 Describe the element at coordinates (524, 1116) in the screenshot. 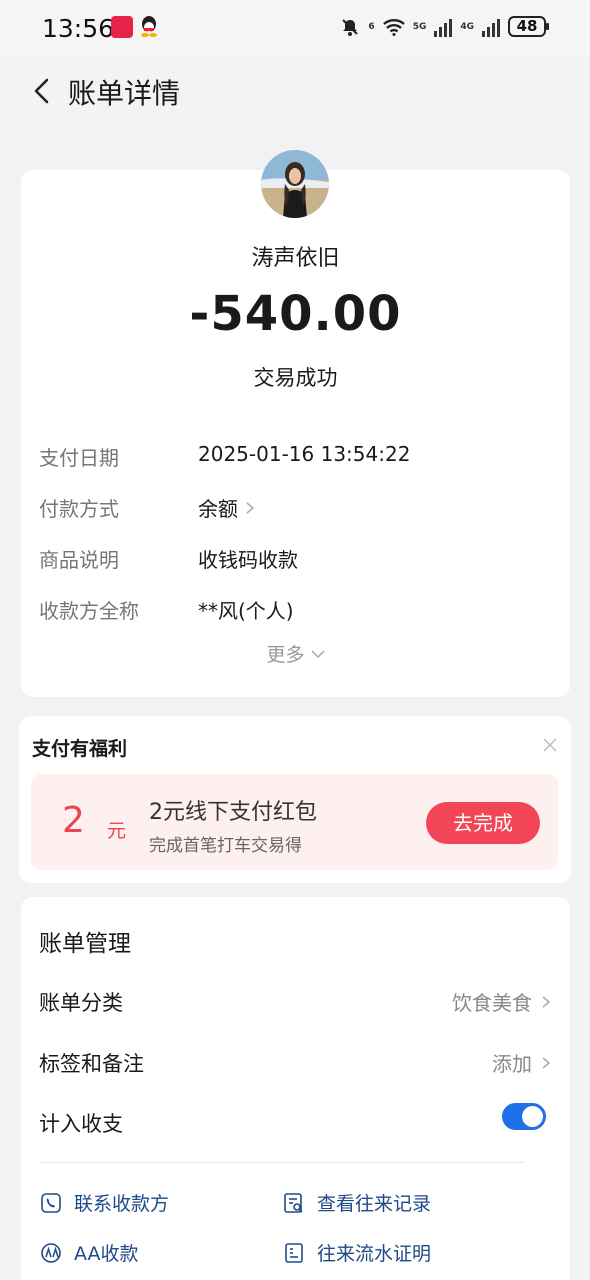

I see `include-toggle` at that location.